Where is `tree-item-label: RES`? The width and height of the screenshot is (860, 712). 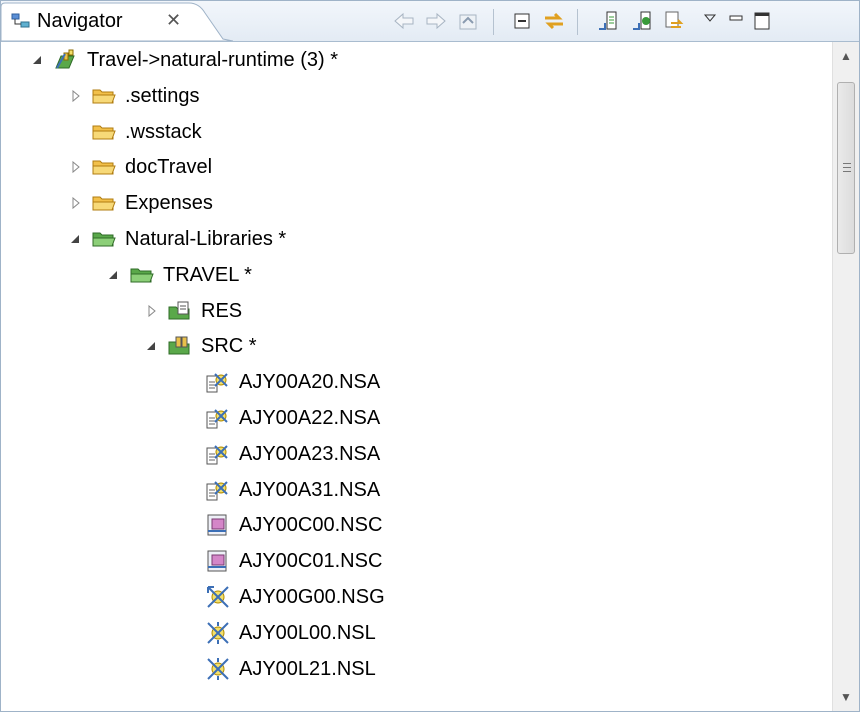
tree-item-label: RES is located at coordinates (222, 310).